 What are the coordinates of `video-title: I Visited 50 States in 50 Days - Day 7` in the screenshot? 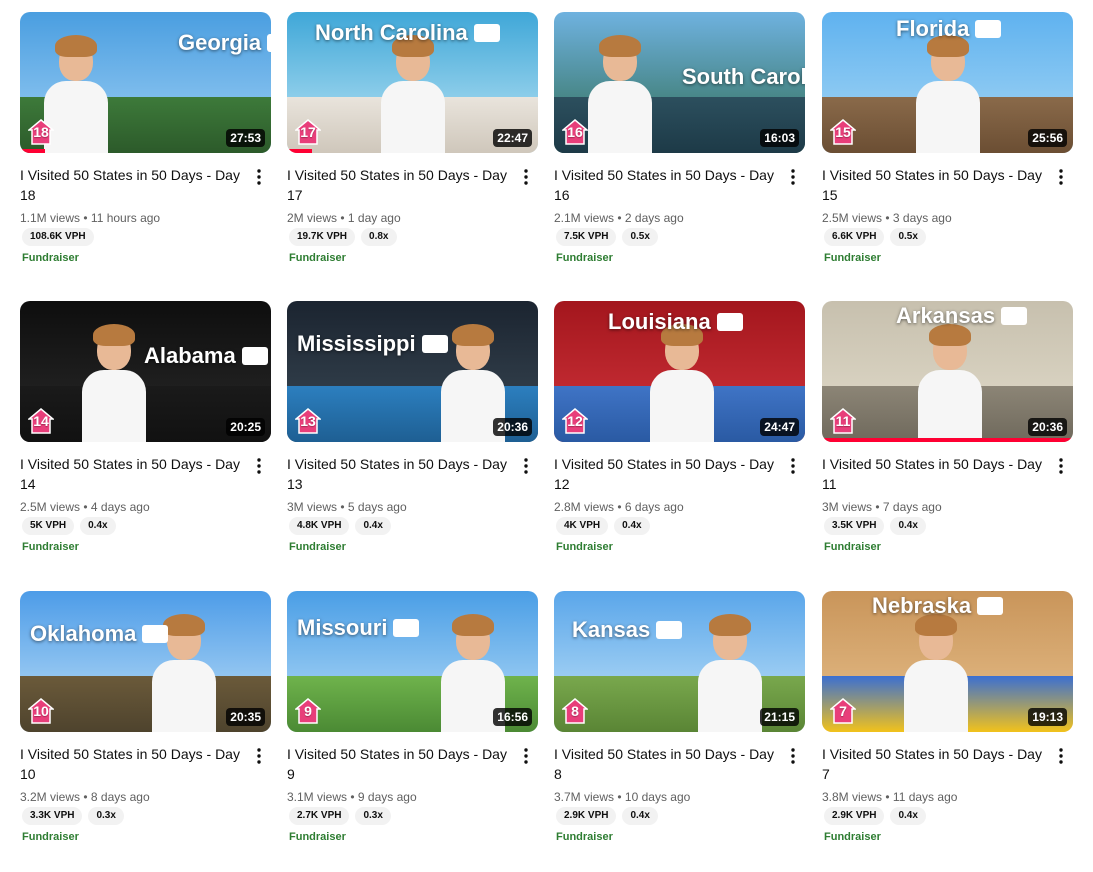 It's located at (936, 764).